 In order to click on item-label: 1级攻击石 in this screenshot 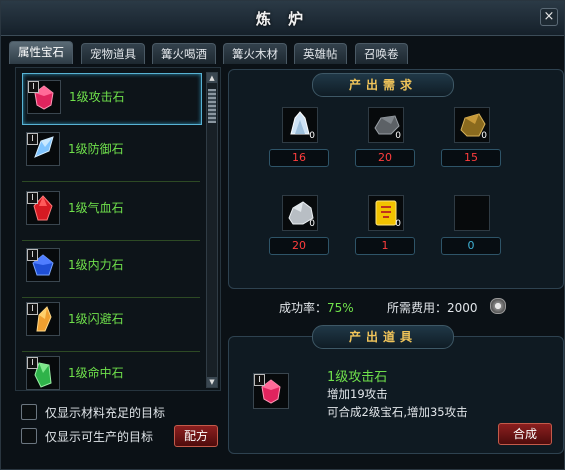, I will do `click(97, 97)`.